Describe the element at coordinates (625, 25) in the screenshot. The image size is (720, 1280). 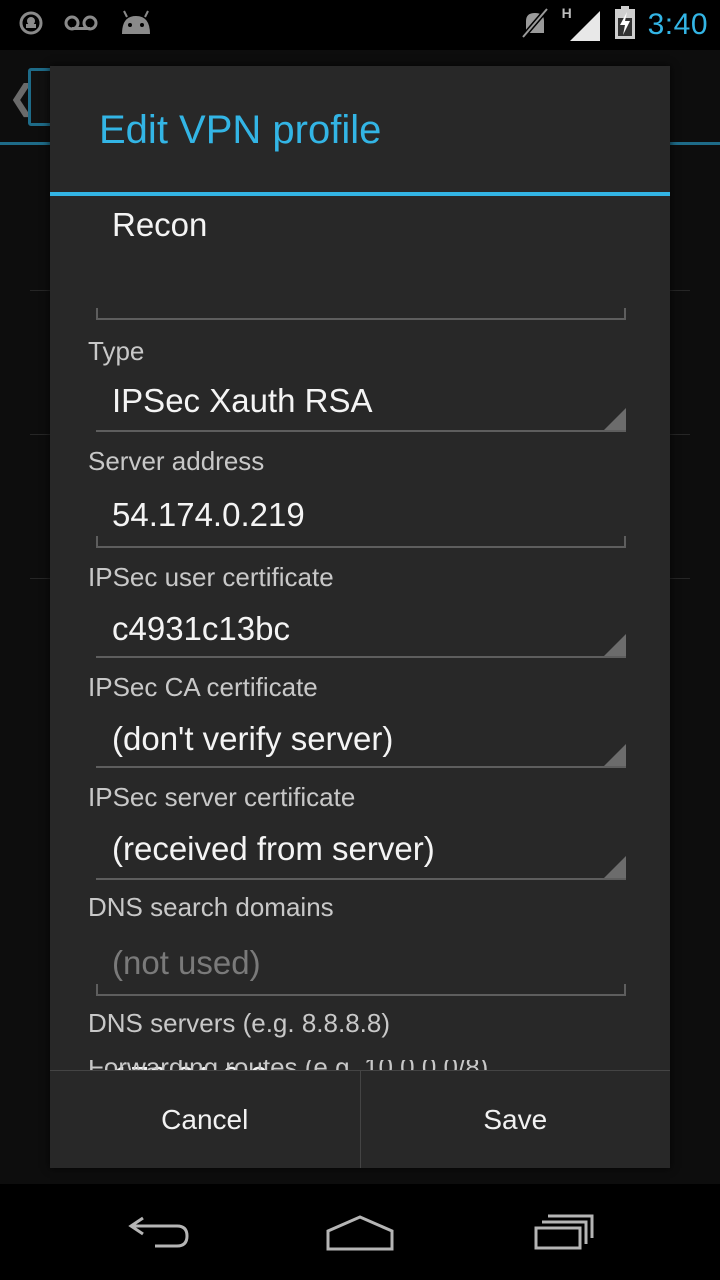
I see `battery-charging-icon` at that location.